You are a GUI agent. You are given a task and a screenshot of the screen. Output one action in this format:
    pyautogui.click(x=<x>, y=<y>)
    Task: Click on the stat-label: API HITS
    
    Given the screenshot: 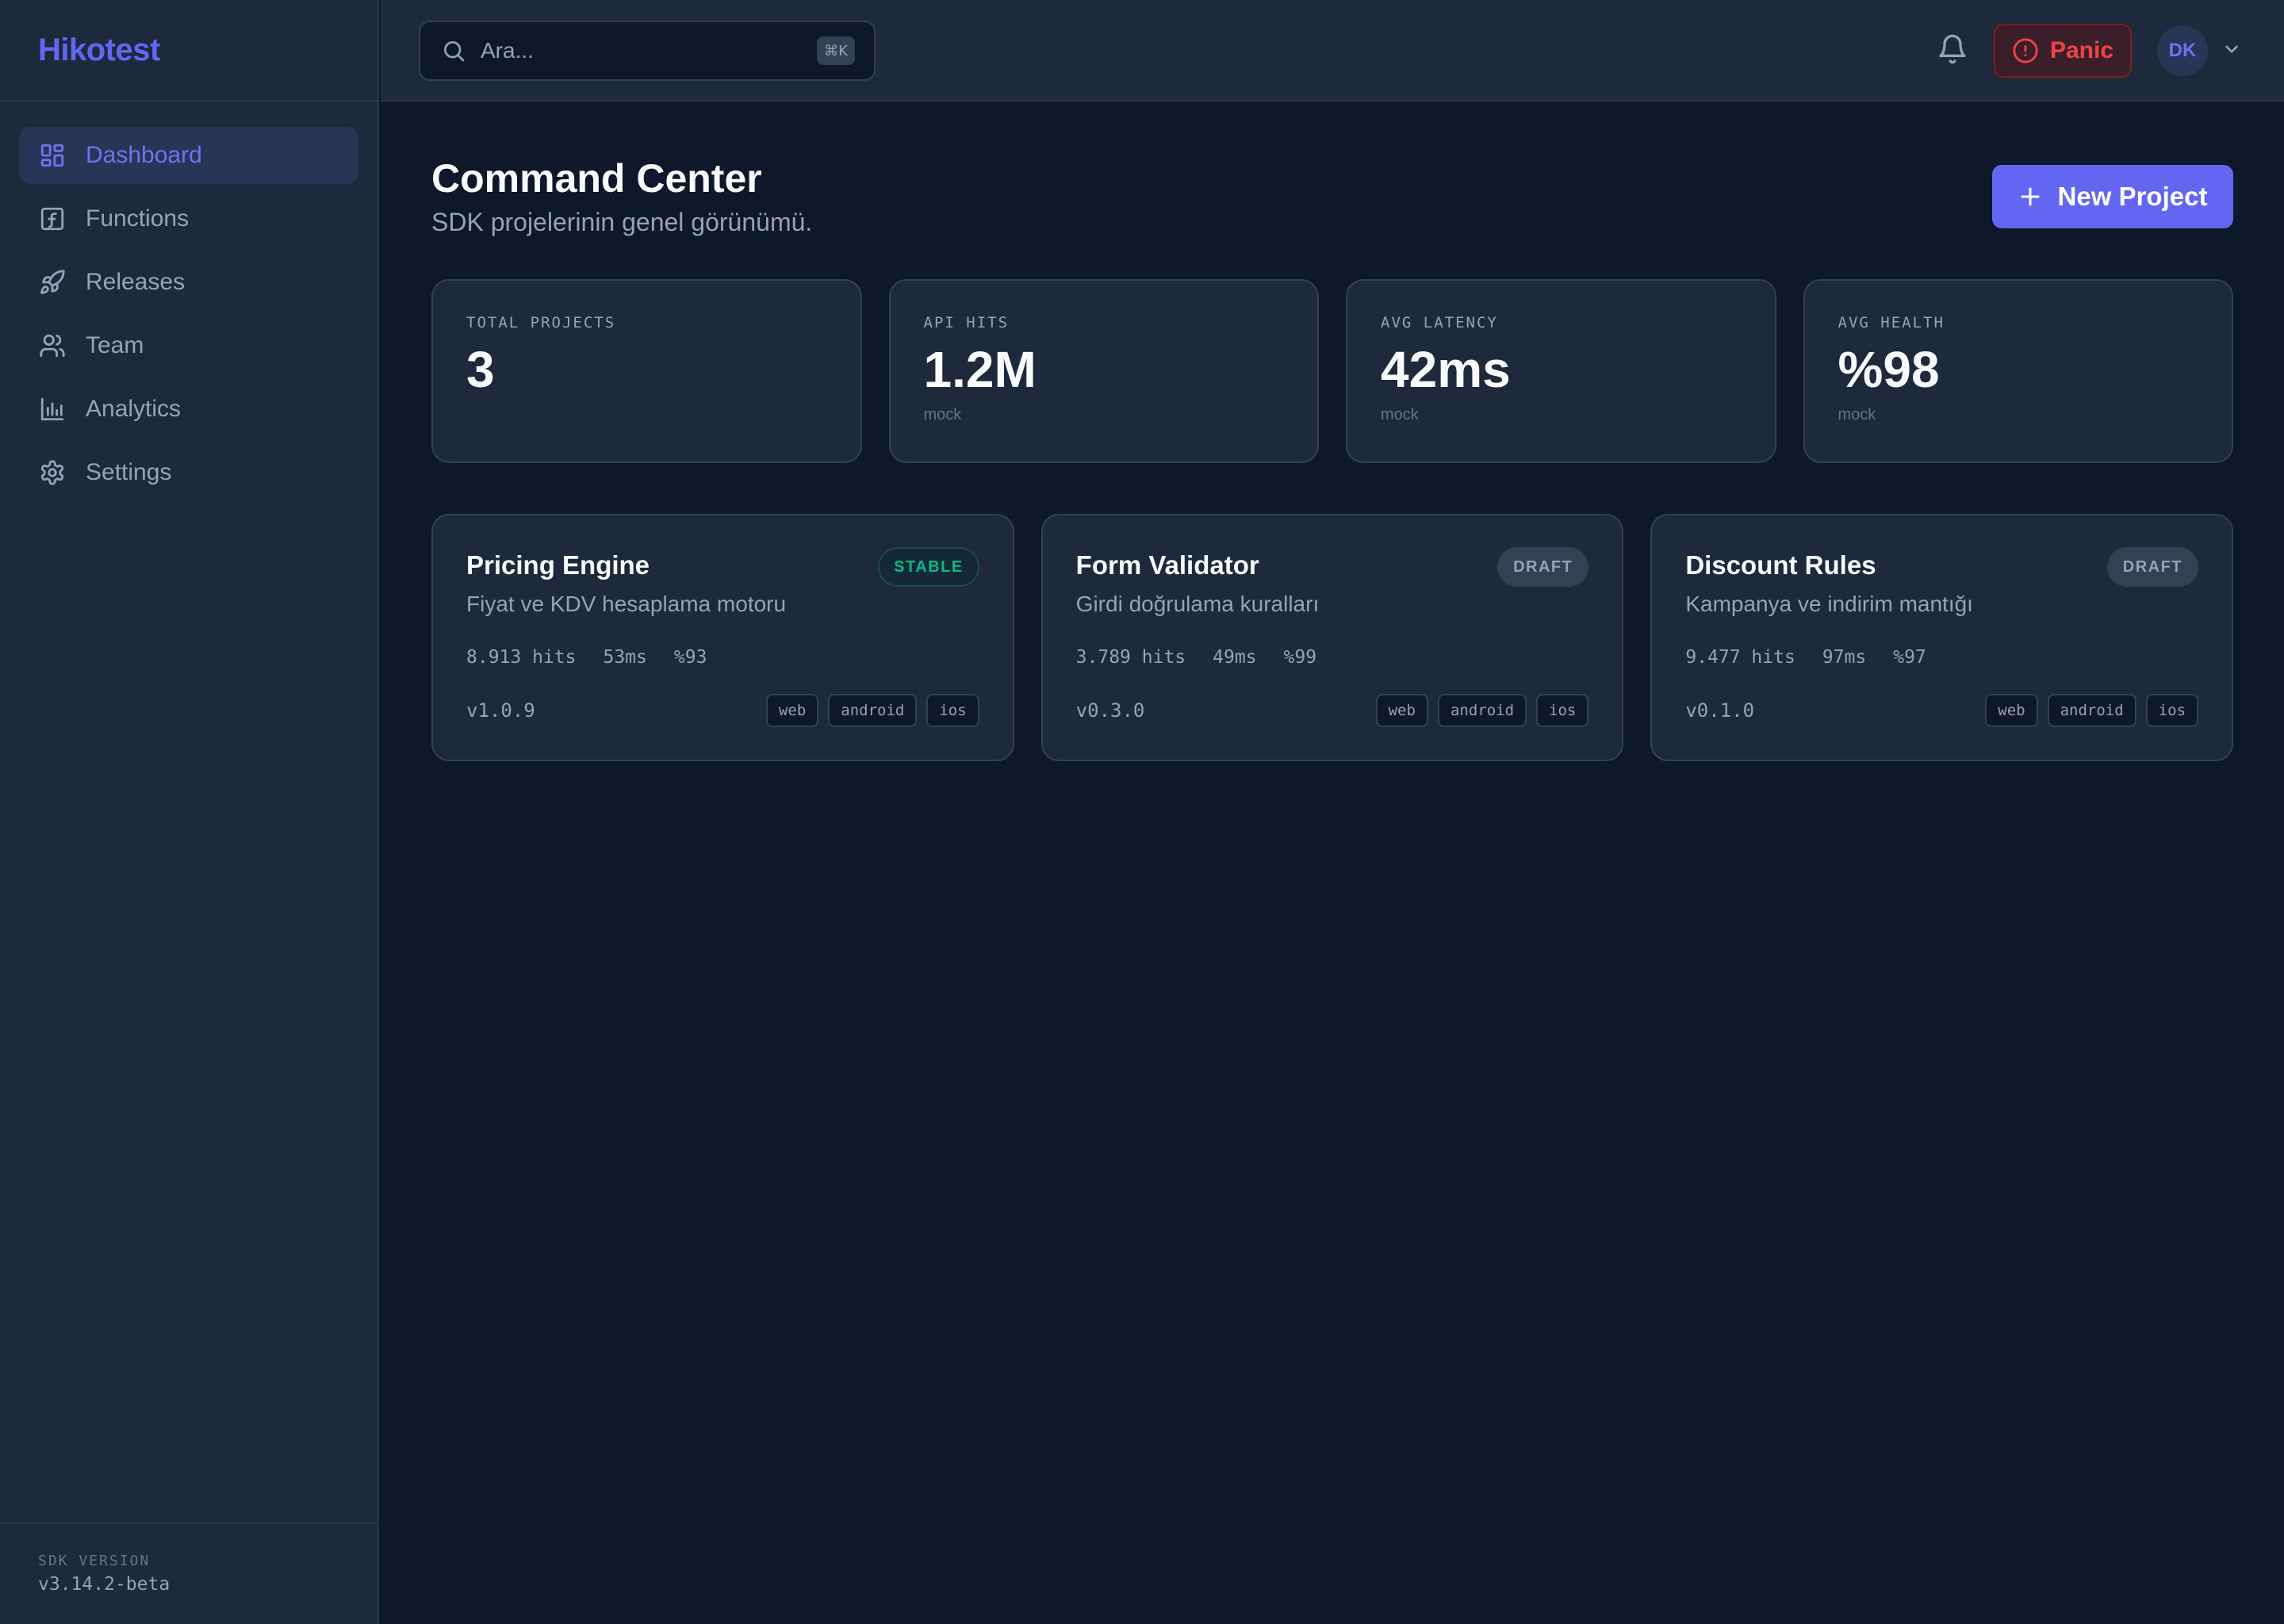 What is the action you would take?
    pyautogui.click(x=966, y=322)
    